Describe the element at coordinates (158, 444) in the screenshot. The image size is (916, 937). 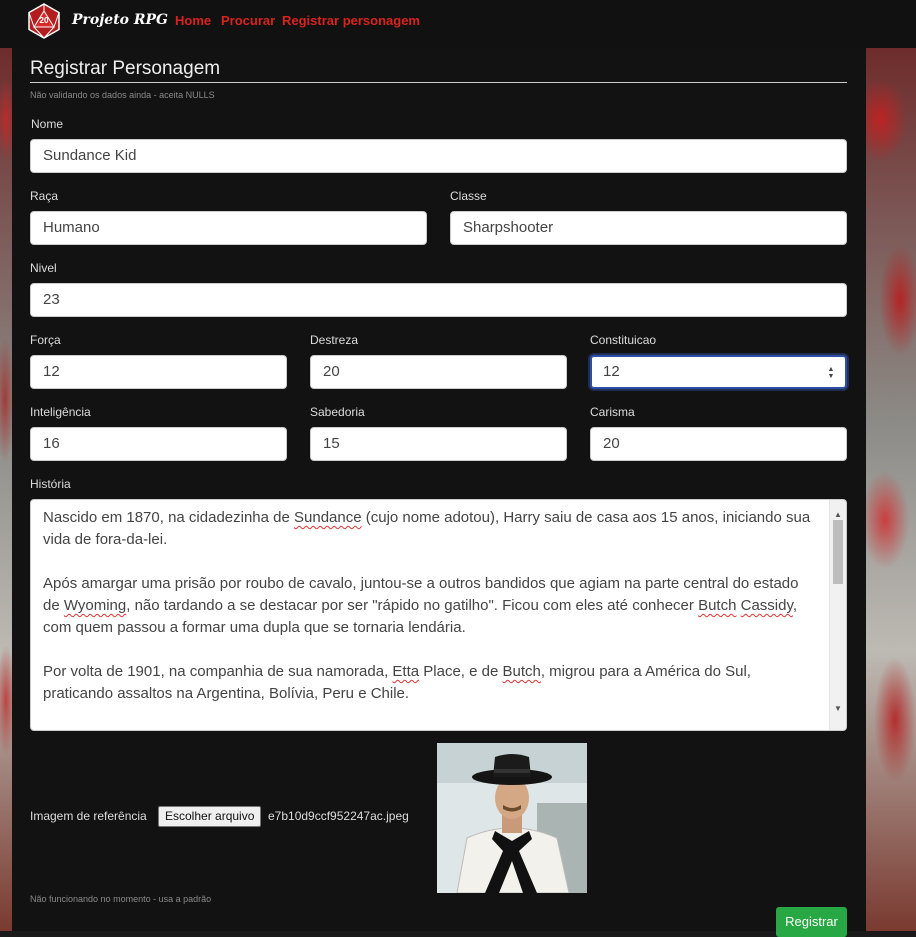
I see `inteligencia-input: 16` at that location.